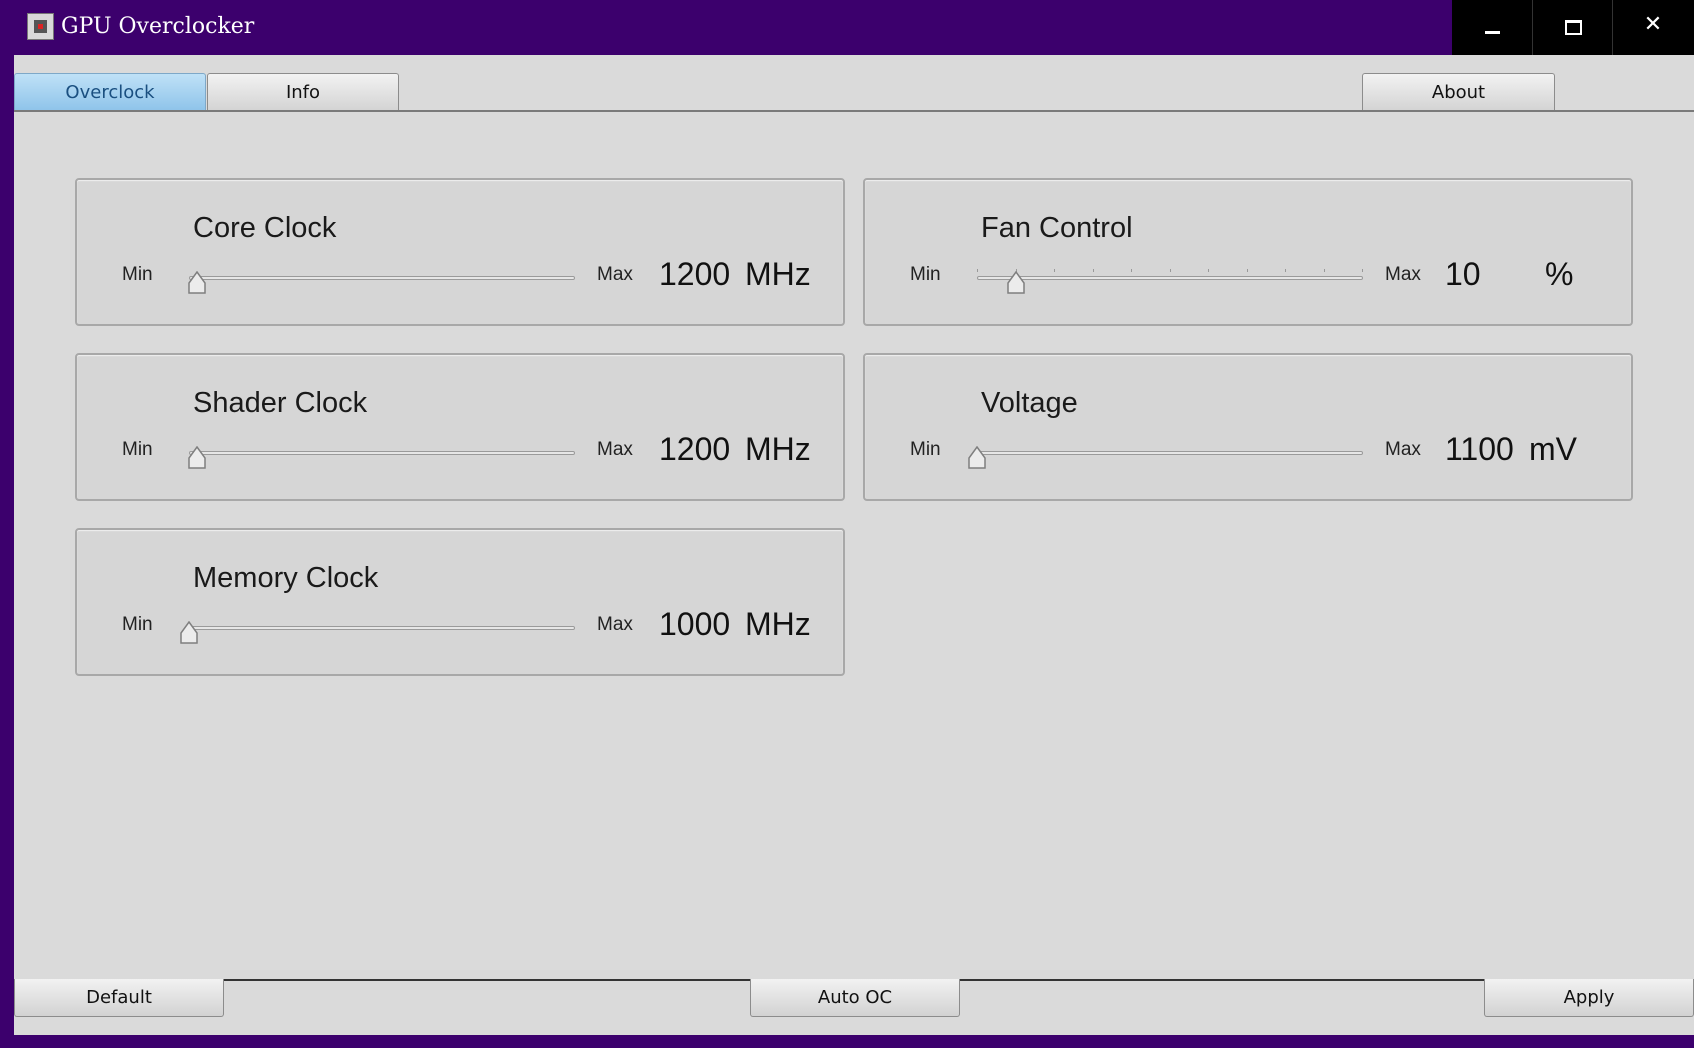 Image resolution: width=1708 pixels, height=1048 pixels. Describe the element at coordinates (40, 26) in the screenshot. I see `app-icon` at that location.